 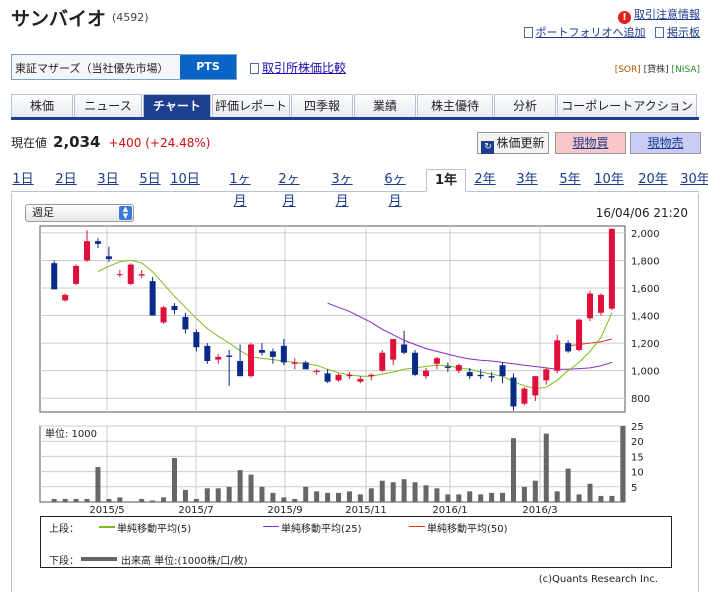 I want to click on ytick-label: 1,600, so click(x=645, y=289).